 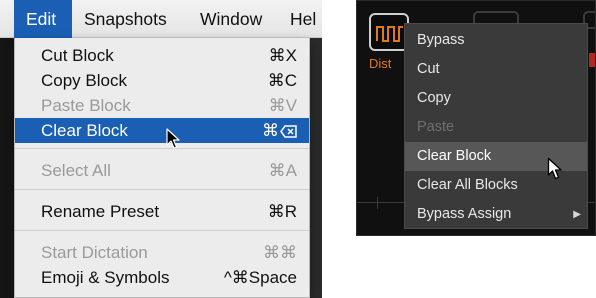 What do you see at coordinates (288, 131) in the screenshot?
I see `delete-backward-icon` at bounding box center [288, 131].